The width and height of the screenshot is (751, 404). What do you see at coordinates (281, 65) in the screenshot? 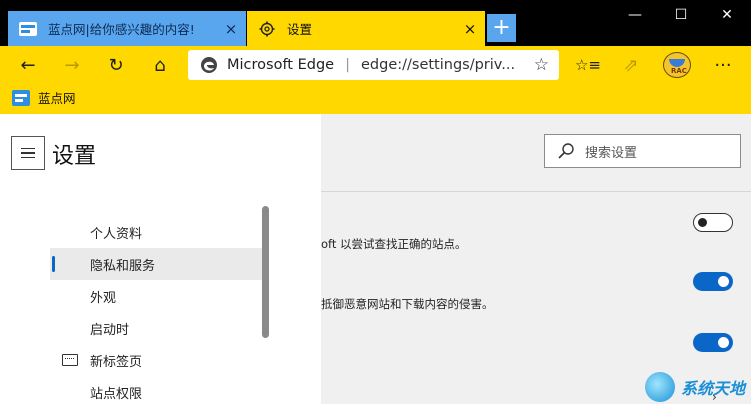
I see `site-name: Microsoft Edge` at bounding box center [281, 65].